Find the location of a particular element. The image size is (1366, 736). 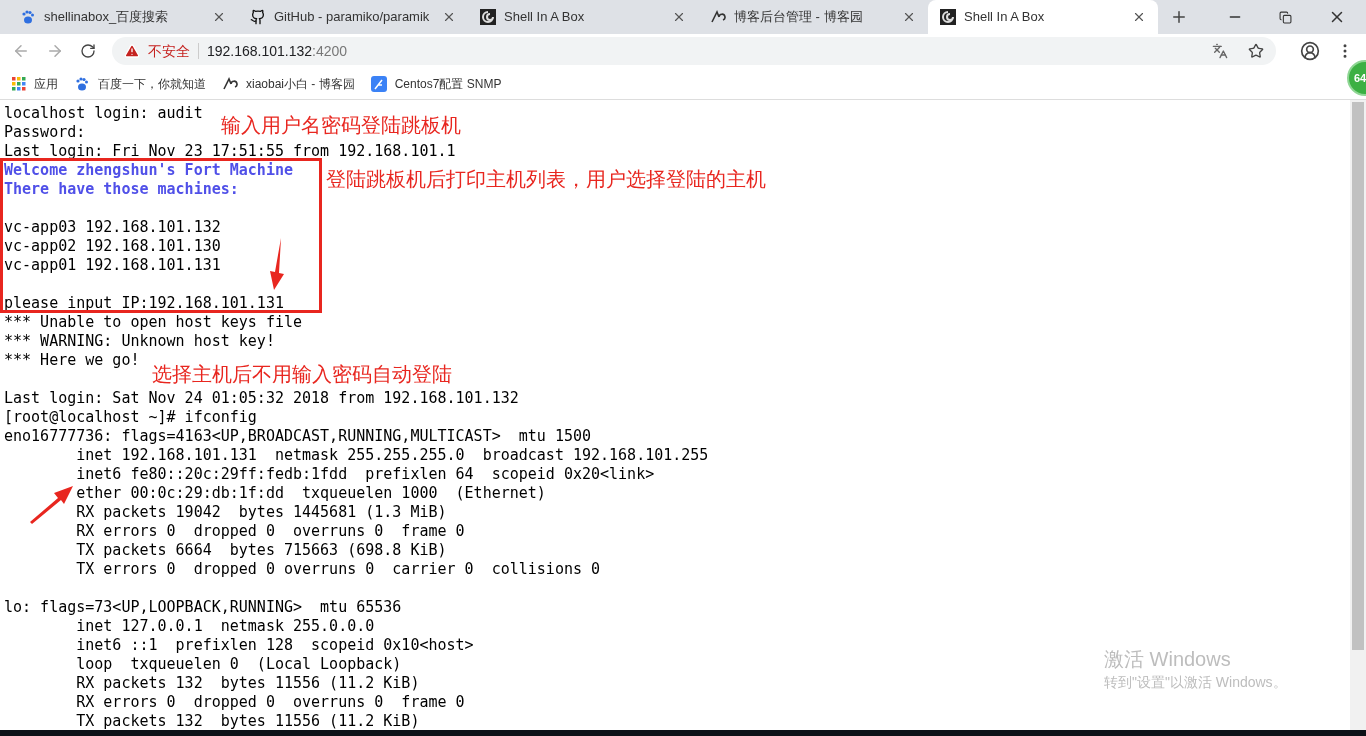

annotation: 输入用户名密码登陆跳板机 is located at coordinates (341, 125).